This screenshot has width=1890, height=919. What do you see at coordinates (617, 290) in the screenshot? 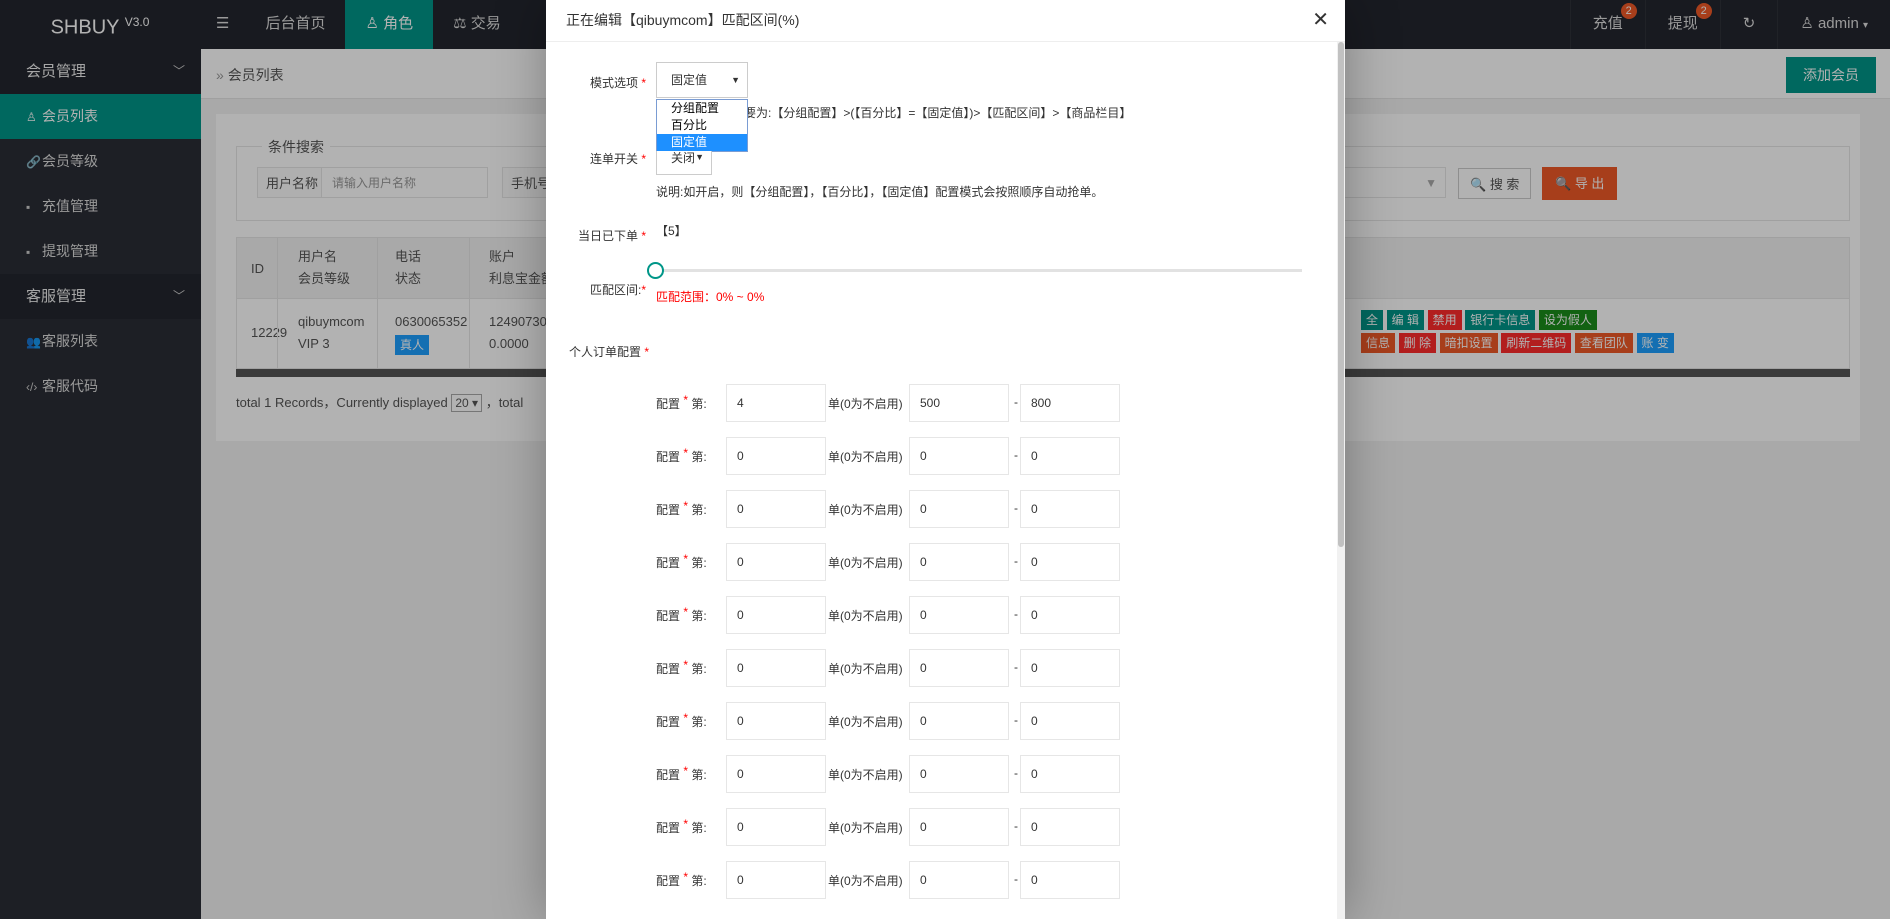
I see `range-label: 匹配区间:*` at bounding box center [617, 290].